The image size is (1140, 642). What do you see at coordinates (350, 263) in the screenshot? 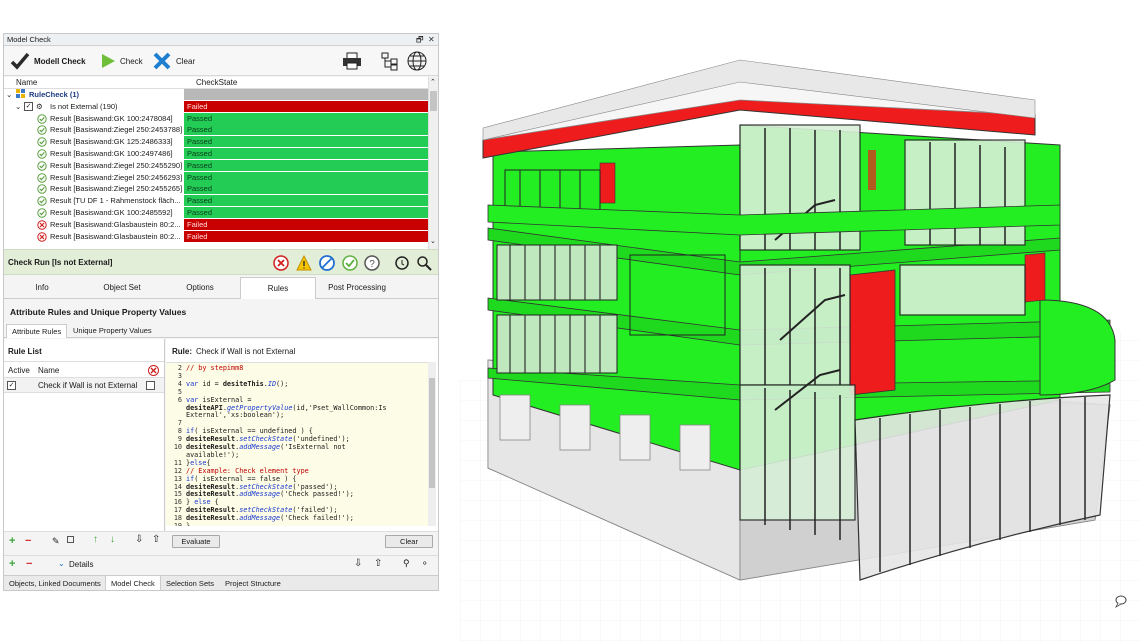
I see `passed-filter-icon` at bounding box center [350, 263].